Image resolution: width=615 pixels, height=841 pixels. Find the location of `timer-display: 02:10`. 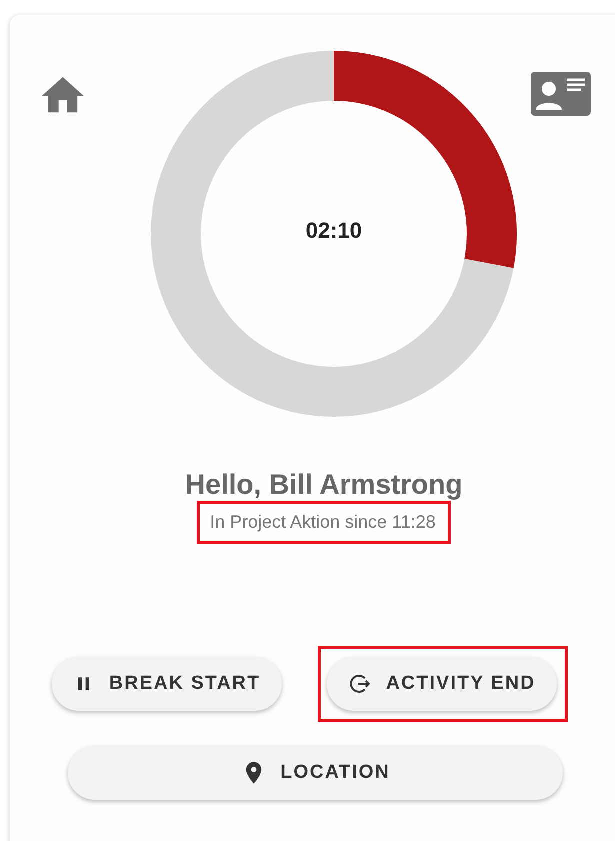

timer-display: 02:10 is located at coordinates (334, 231).